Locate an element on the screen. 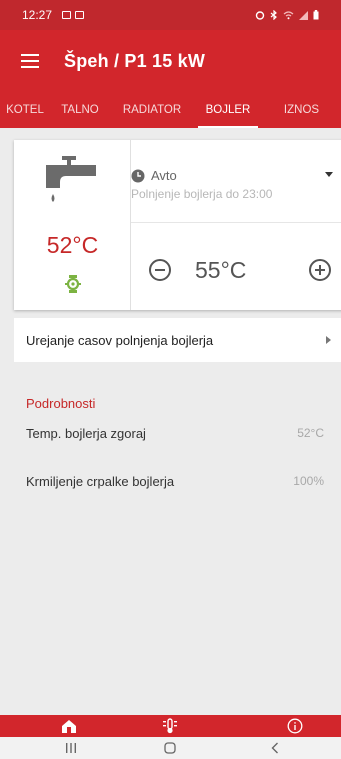 This screenshot has width=341, height=759. schedule-row: Urejanje casov polnjenja bojlerja is located at coordinates (177, 340).